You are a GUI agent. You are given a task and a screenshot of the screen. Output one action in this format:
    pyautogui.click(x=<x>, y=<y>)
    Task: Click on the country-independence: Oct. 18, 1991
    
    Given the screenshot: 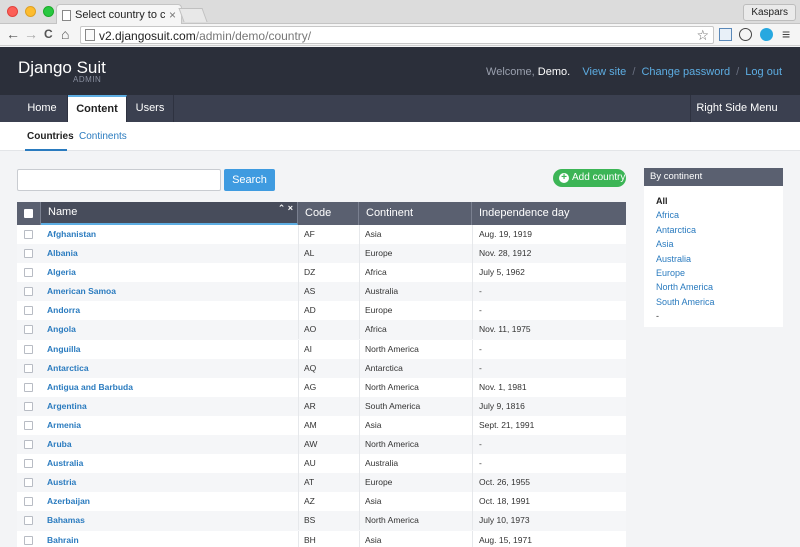 What is the action you would take?
    pyautogui.click(x=505, y=501)
    